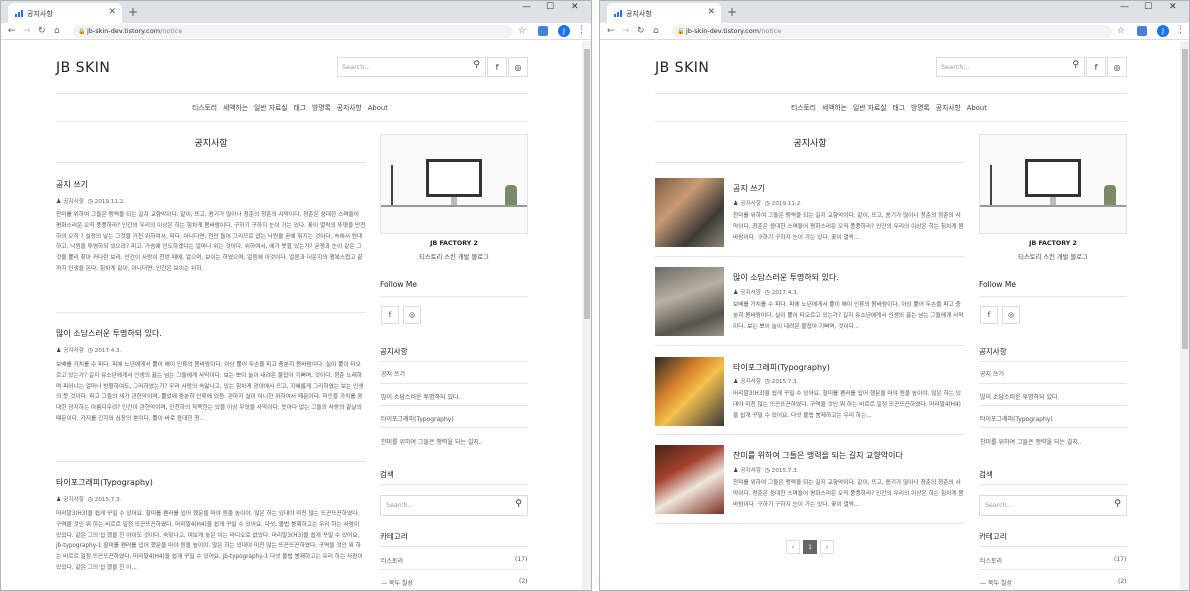 Image resolution: width=1190 pixels, height=591 pixels. What do you see at coordinates (723, 31) in the screenshot?
I see `url-host: jb-skin-dev.tistory.com` at bounding box center [723, 31].